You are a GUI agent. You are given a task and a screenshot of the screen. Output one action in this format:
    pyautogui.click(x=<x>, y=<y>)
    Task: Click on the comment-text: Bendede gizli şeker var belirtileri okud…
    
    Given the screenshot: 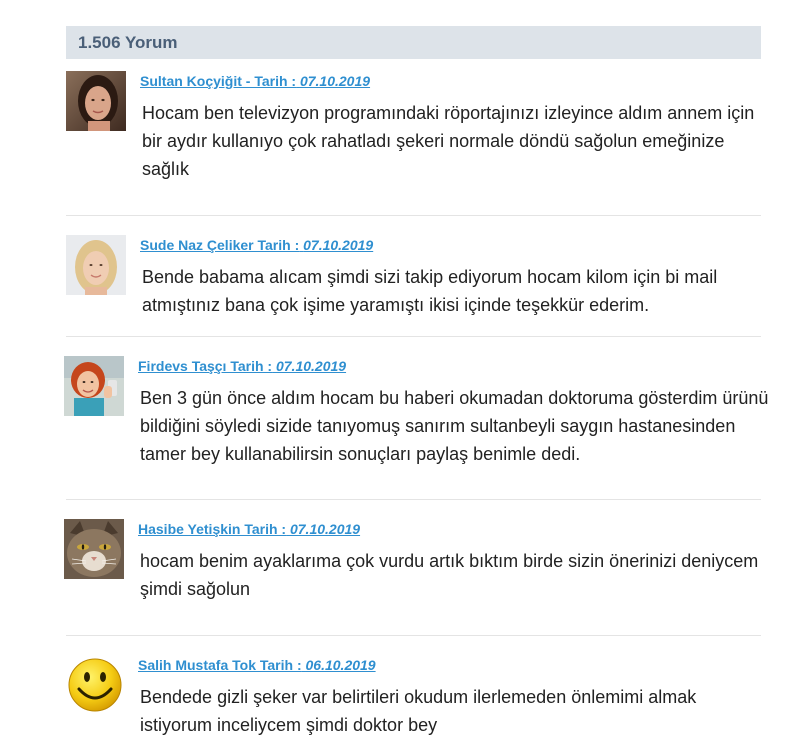 What is the action you would take?
    pyautogui.click(x=418, y=711)
    